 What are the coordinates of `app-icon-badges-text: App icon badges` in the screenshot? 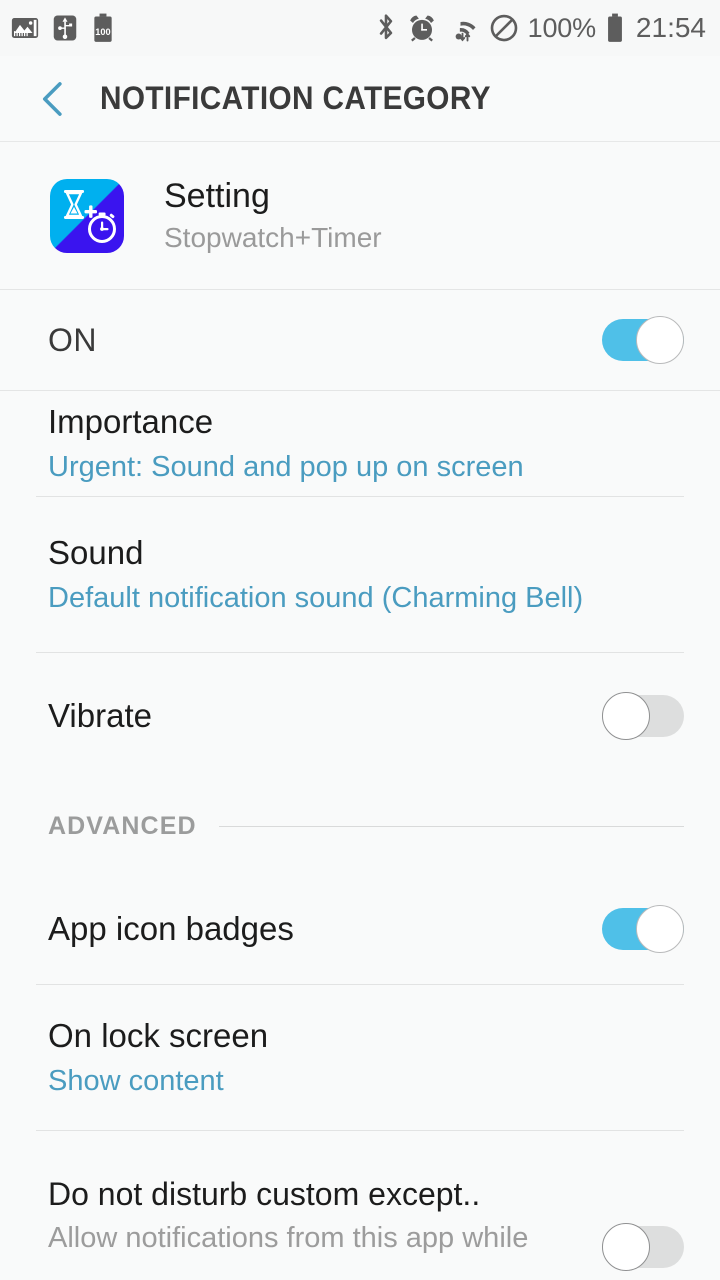 It's located at (325, 929).